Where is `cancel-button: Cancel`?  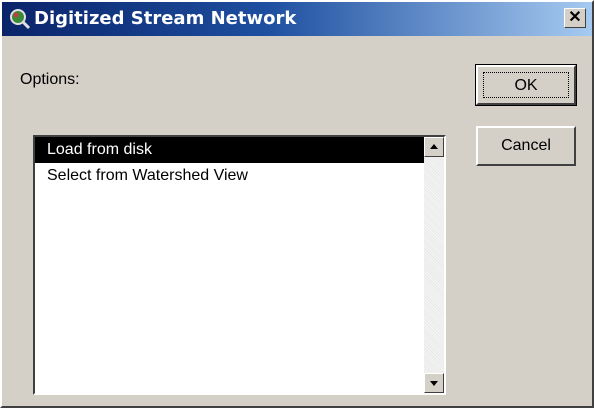
cancel-button: Cancel is located at coordinates (526, 146).